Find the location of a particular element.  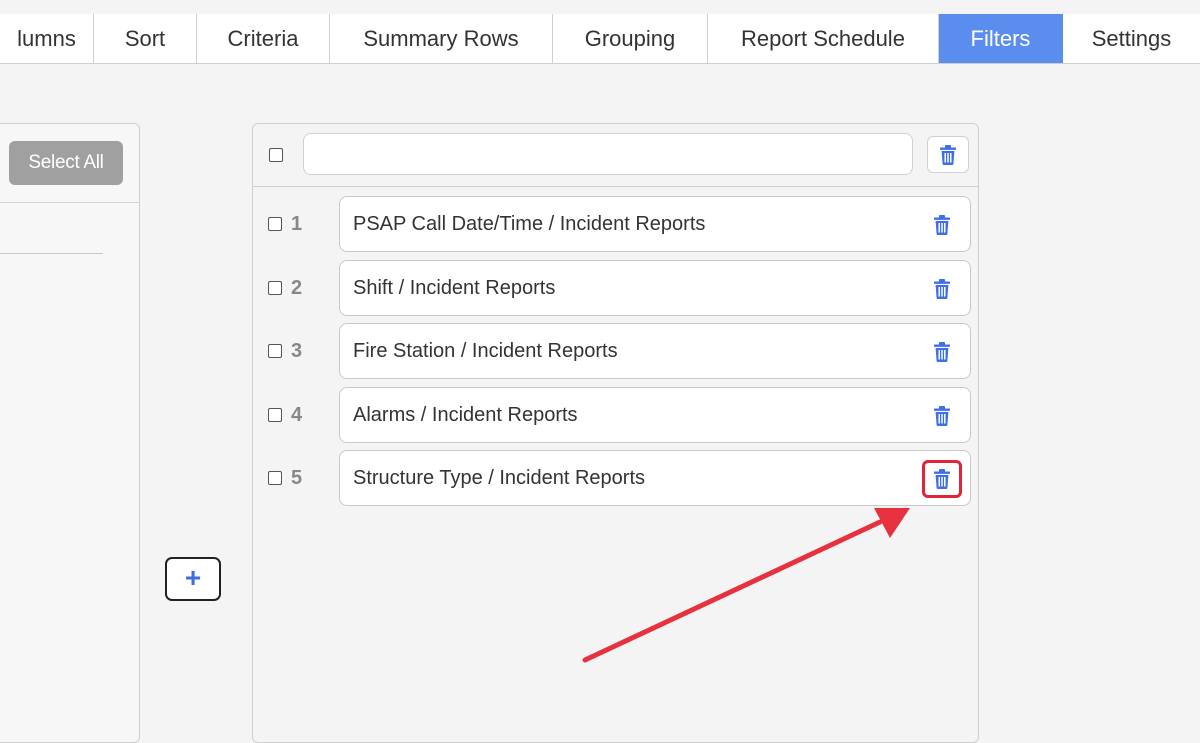

filter-row: 2 Shift / Incident Reports is located at coordinates (615, 288).